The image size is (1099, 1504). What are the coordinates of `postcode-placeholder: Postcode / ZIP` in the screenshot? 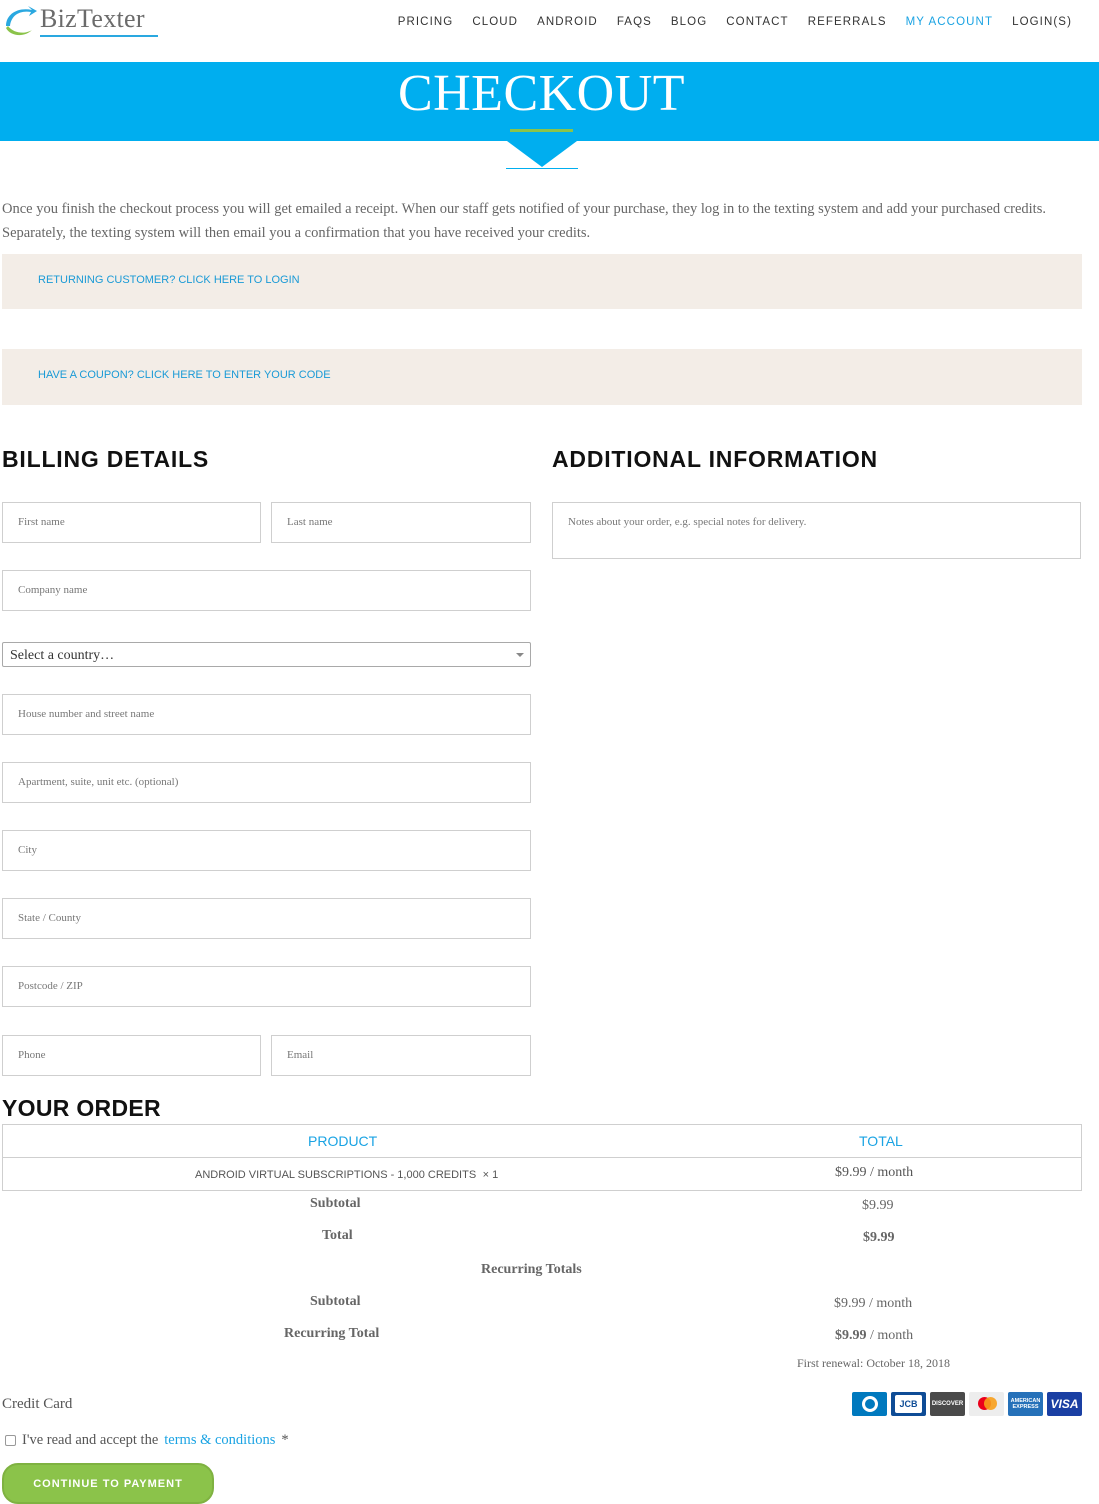 It's located at (50, 986).